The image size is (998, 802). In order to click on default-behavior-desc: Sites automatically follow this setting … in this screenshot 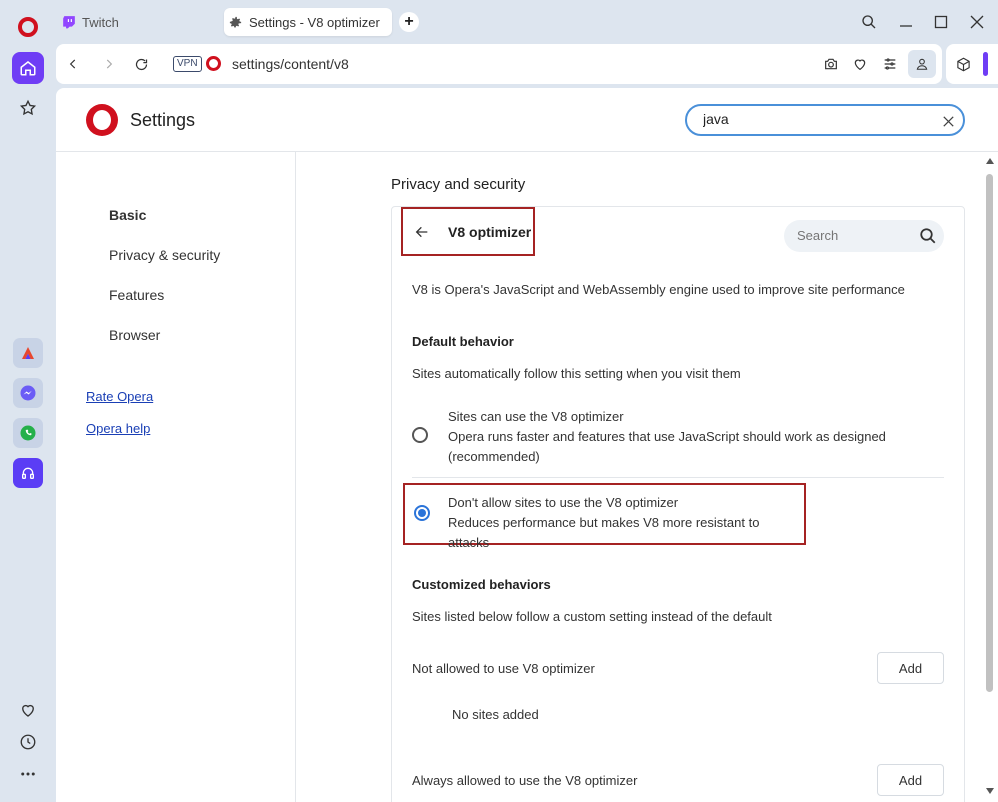, I will do `click(576, 373)`.